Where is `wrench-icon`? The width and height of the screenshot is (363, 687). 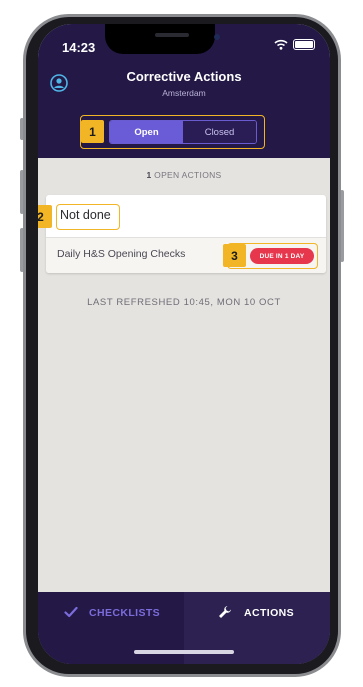
wrench-icon is located at coordinates (225, 612).